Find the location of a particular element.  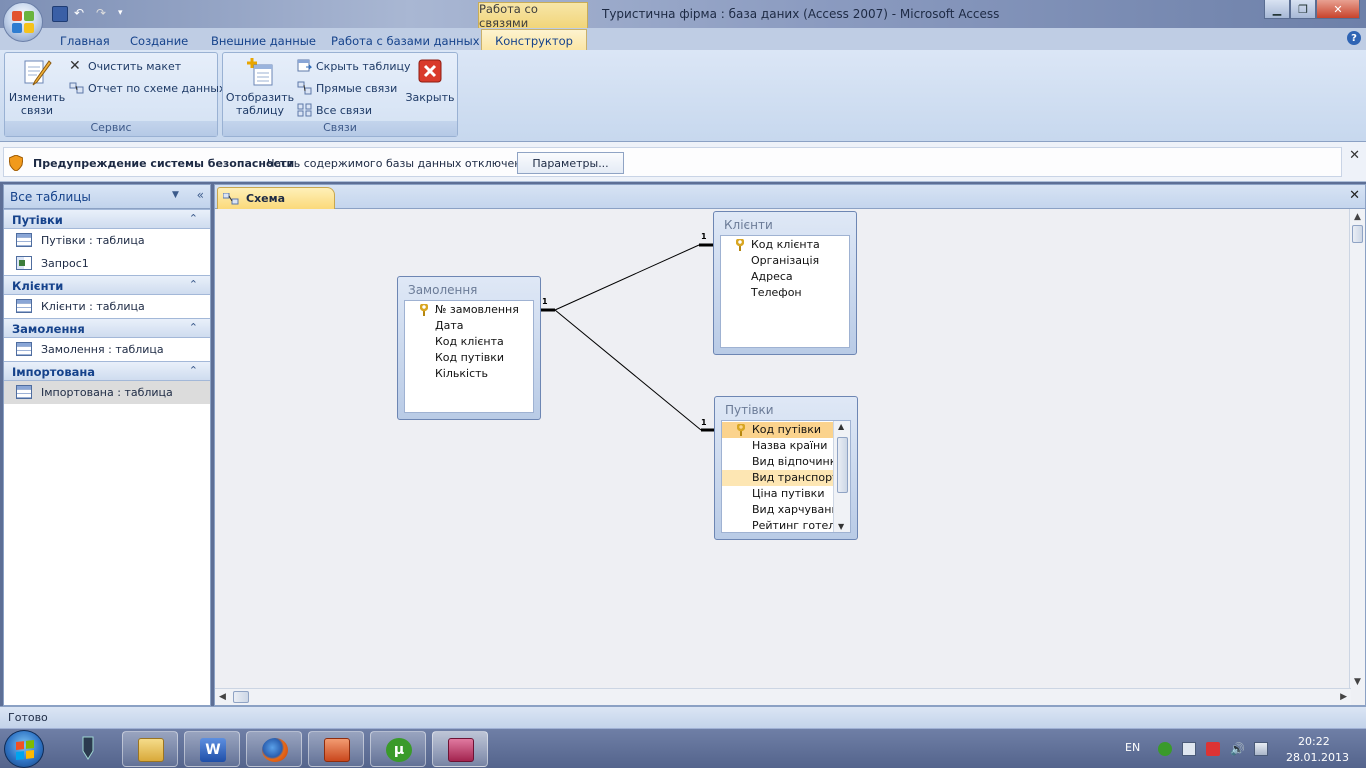

field-row: Кількість is located at coordinates (469, 374).